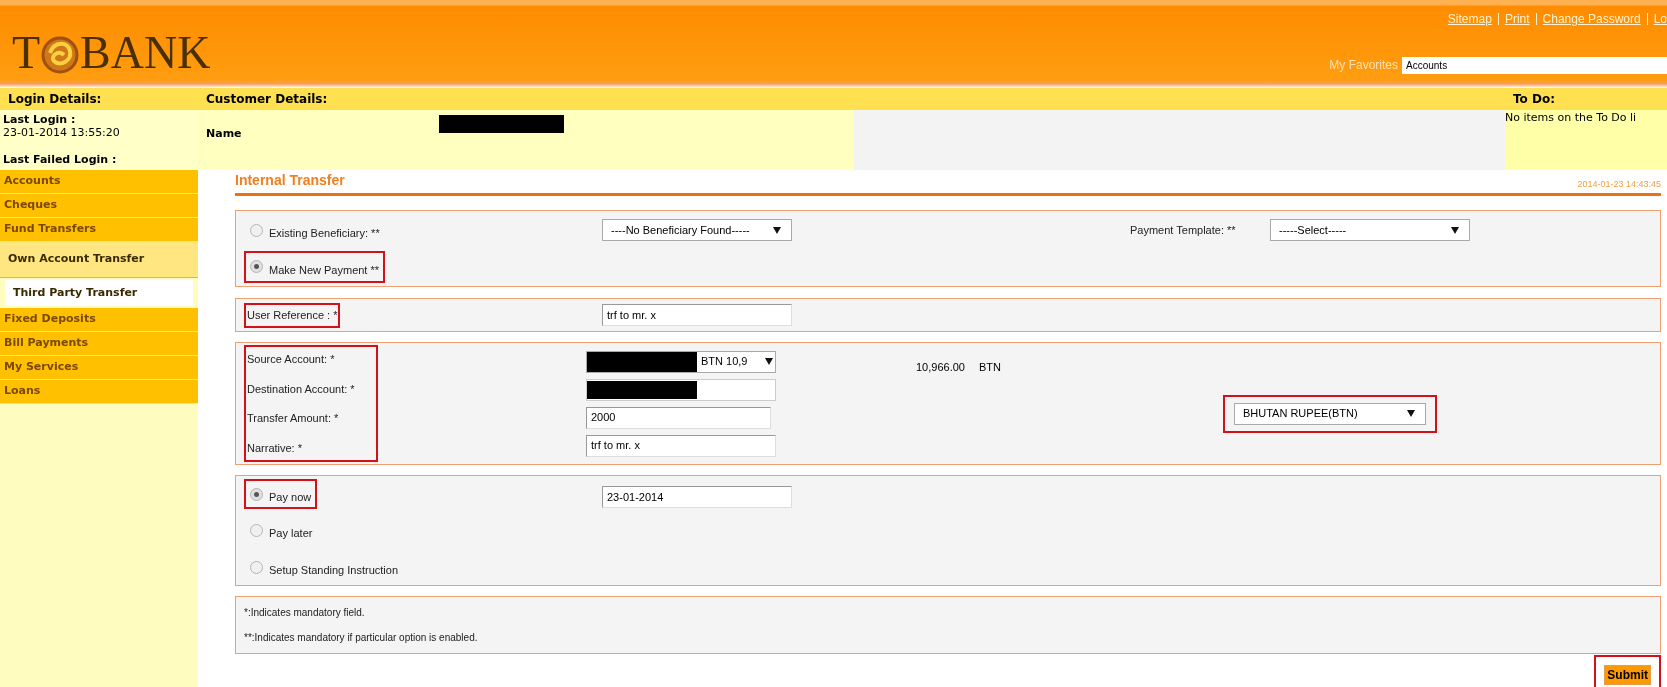 This screenshot has width=1667, height=687. Describe the element at coordinates (99, 99) in the screenshot. I see `panel-header: Login Details:` at that location.